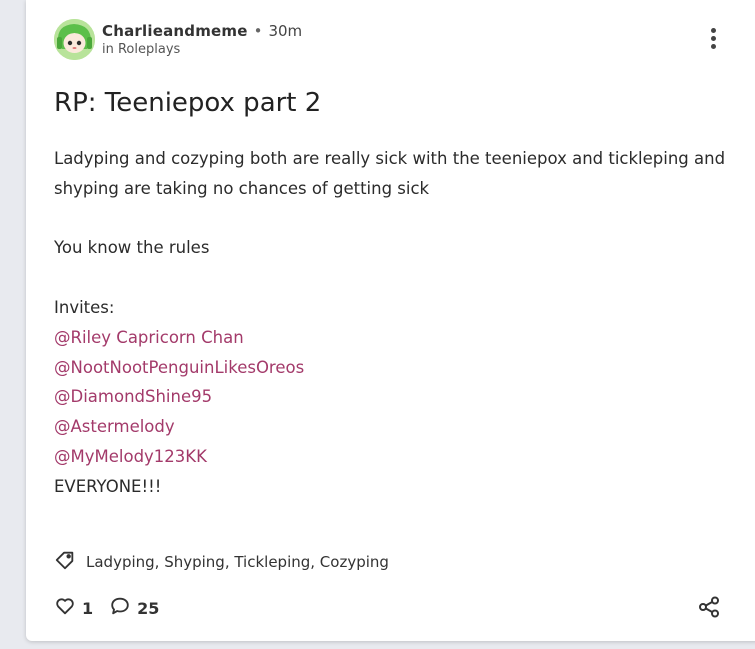  I want to click on more-vertical-icon, so click(713, 39).